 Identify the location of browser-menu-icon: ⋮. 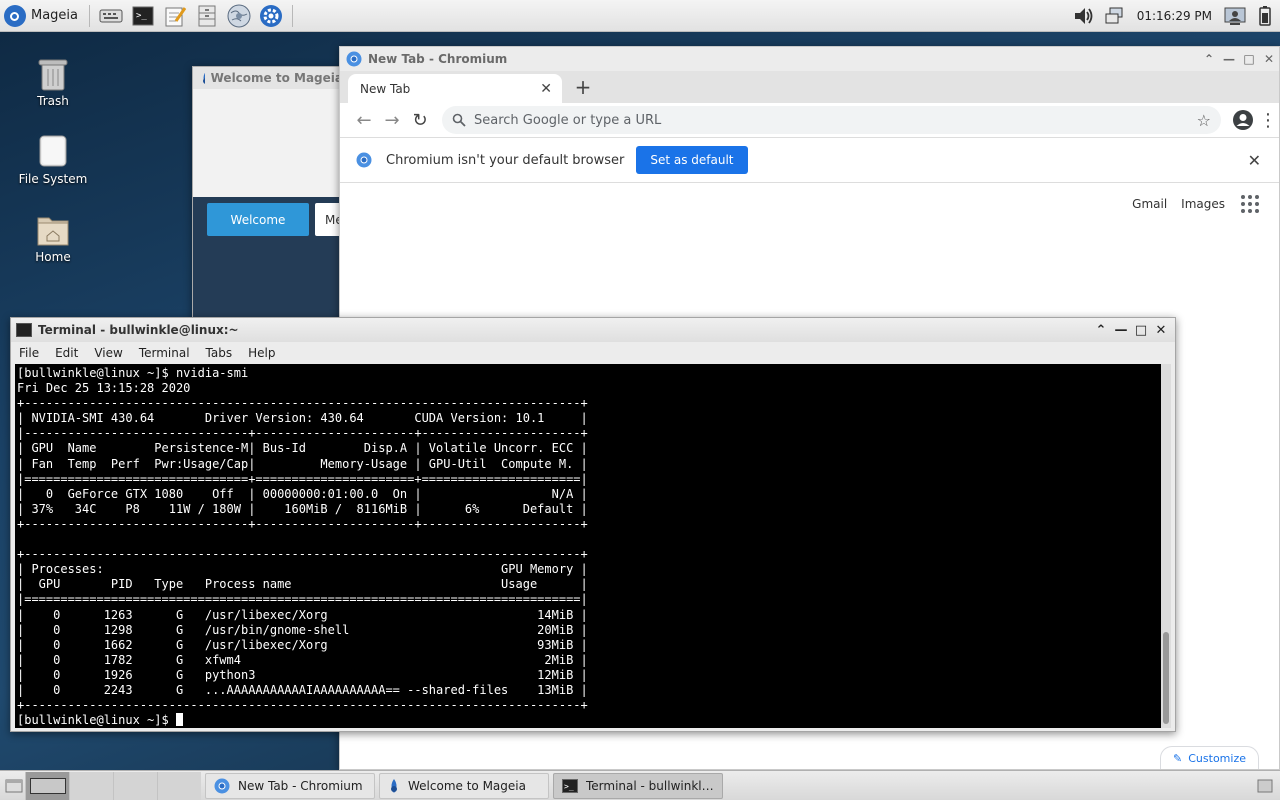
(1268, 120).